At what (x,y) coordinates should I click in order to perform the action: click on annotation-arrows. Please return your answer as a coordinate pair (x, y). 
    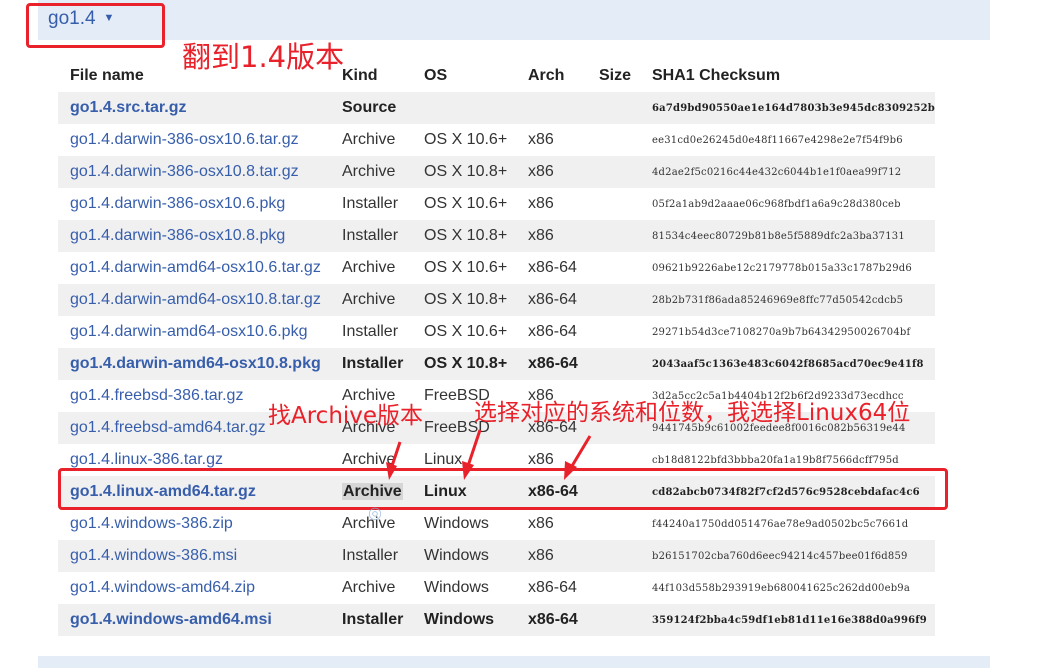
    Looking at the image, I should click on (489, 454).